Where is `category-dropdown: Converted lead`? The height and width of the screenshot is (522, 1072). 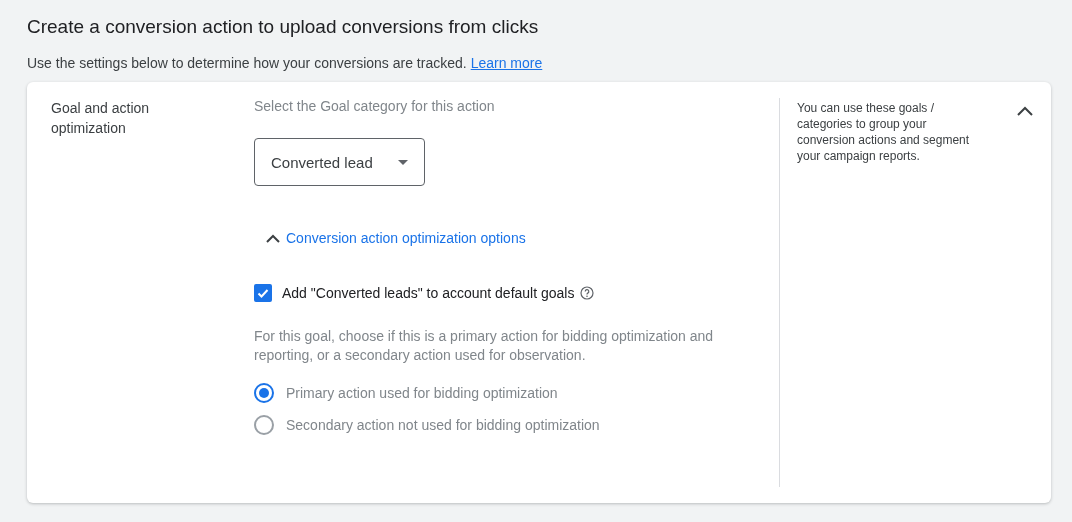
category-dropdown: Converted lead is located at coordinates (339, 162).